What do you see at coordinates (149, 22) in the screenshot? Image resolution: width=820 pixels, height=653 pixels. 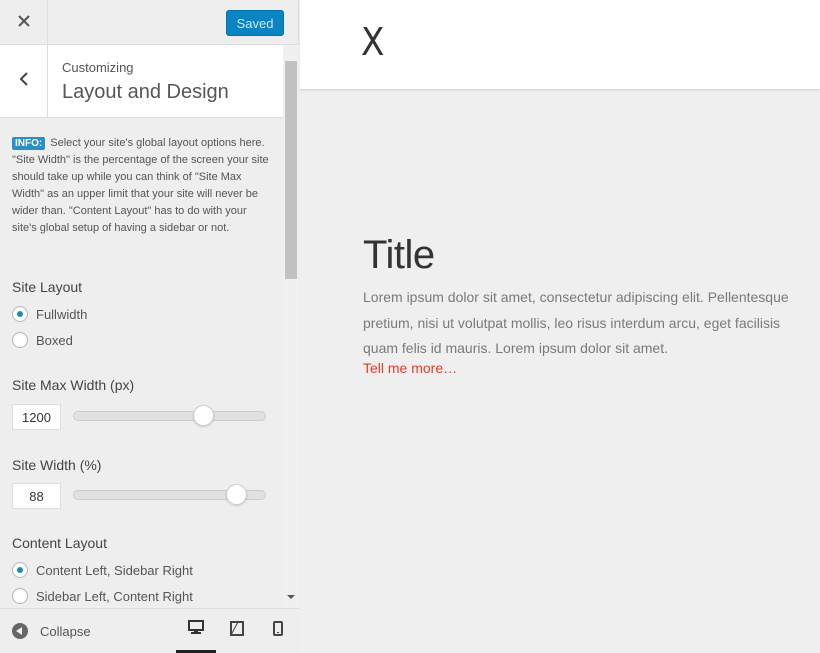 I see `customizer-topbar: Saved` at bounding box center [149, 22].